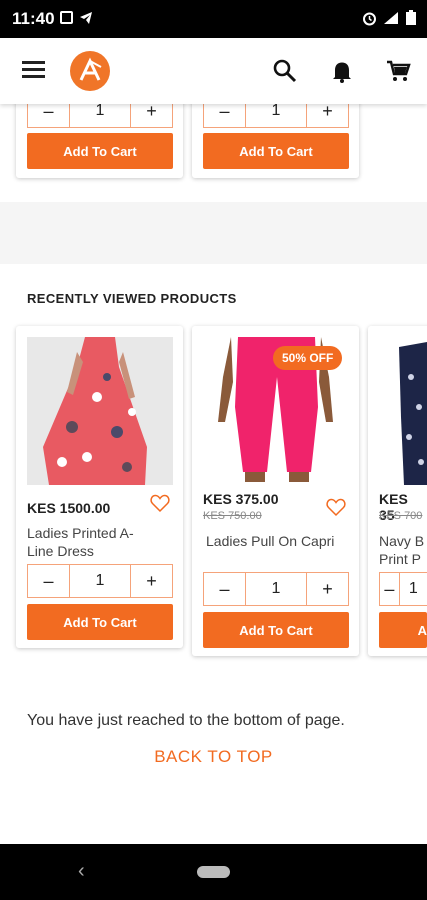  What do you see at coordinates (33, 18) in the screenshot?
I see `status-time: 11:40` at bounding box center [33, 18].